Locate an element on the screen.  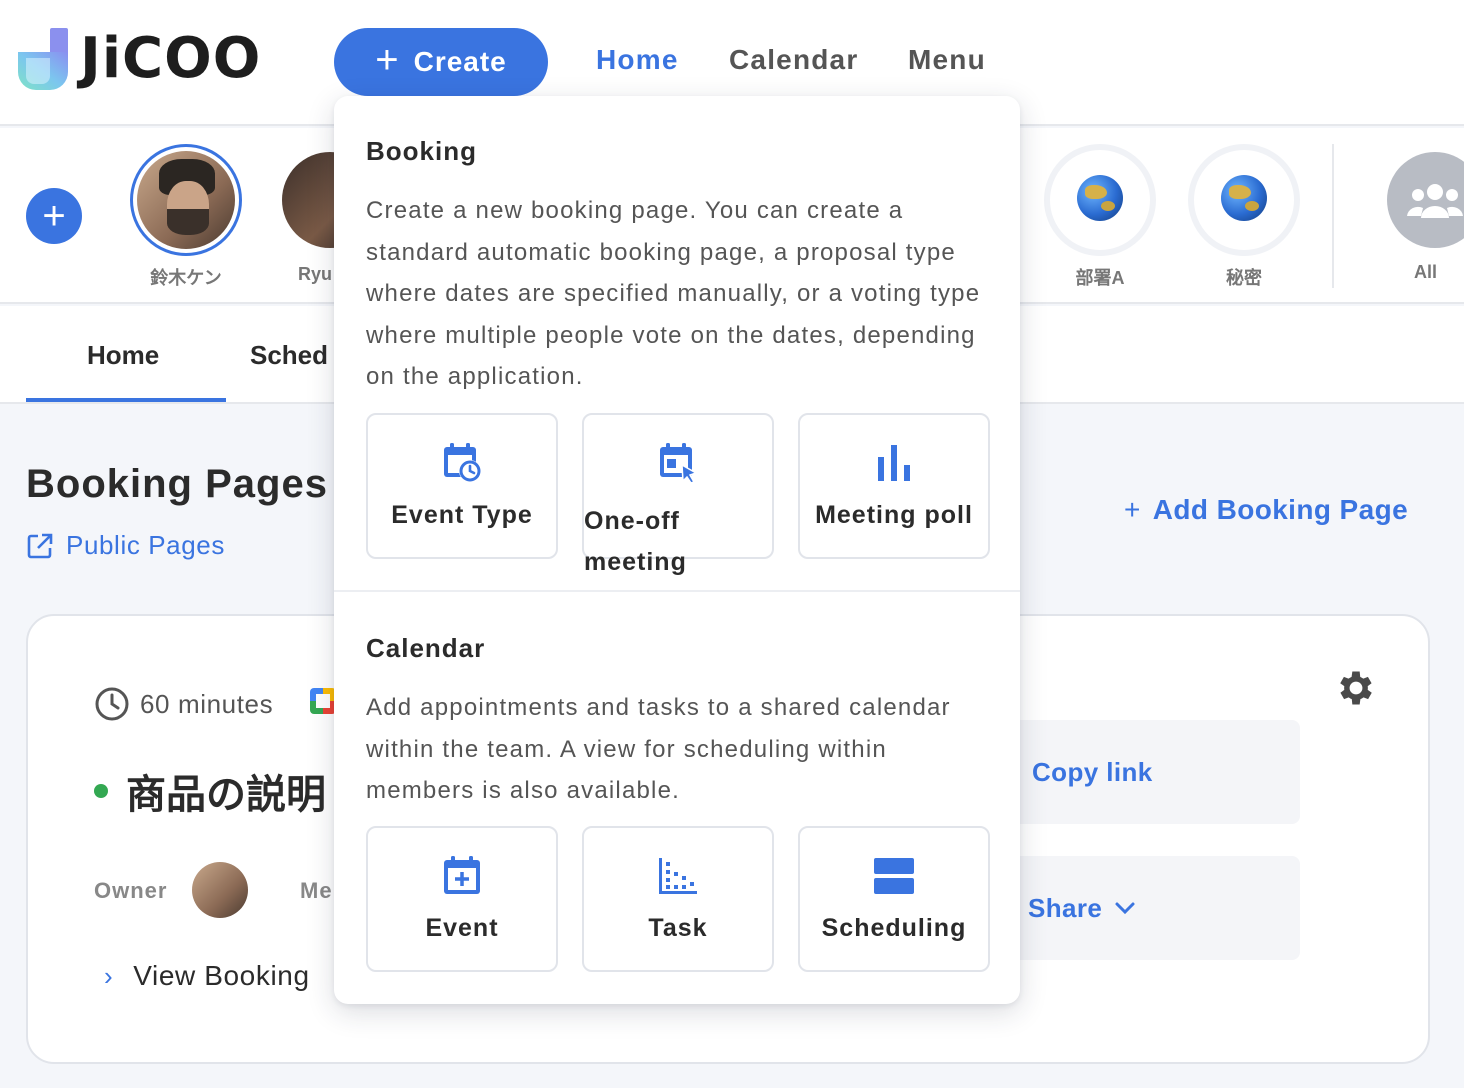
event-type-label: Event Type is located at coordinates (462, 515).